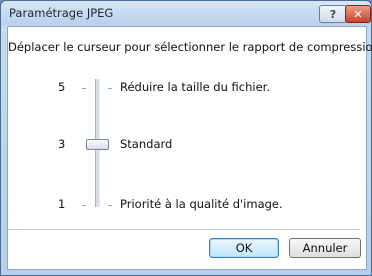 This screenshot has height=276, width=372. What do you see at coordinates (184, 230) in the screenshot?
I see `separator` at bounding box center [184, 230].